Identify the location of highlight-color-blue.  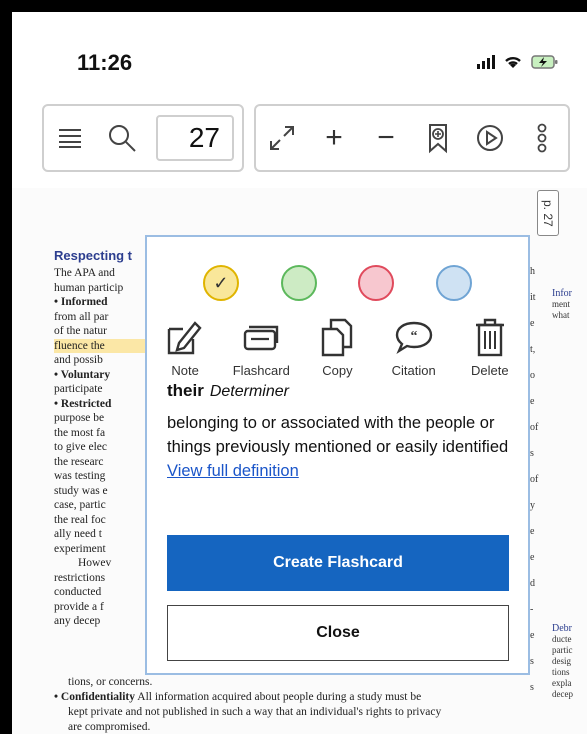
(454, 283).